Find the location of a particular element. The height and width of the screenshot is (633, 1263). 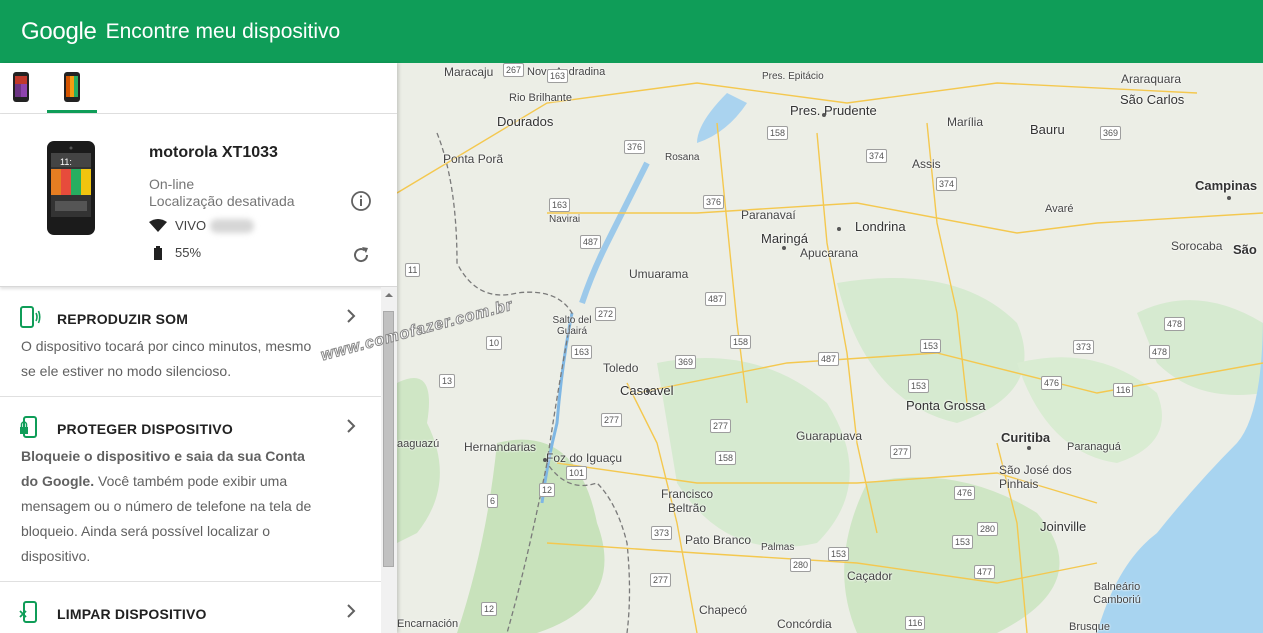

city-label: Umuarama is located at coordinates (659, 274).